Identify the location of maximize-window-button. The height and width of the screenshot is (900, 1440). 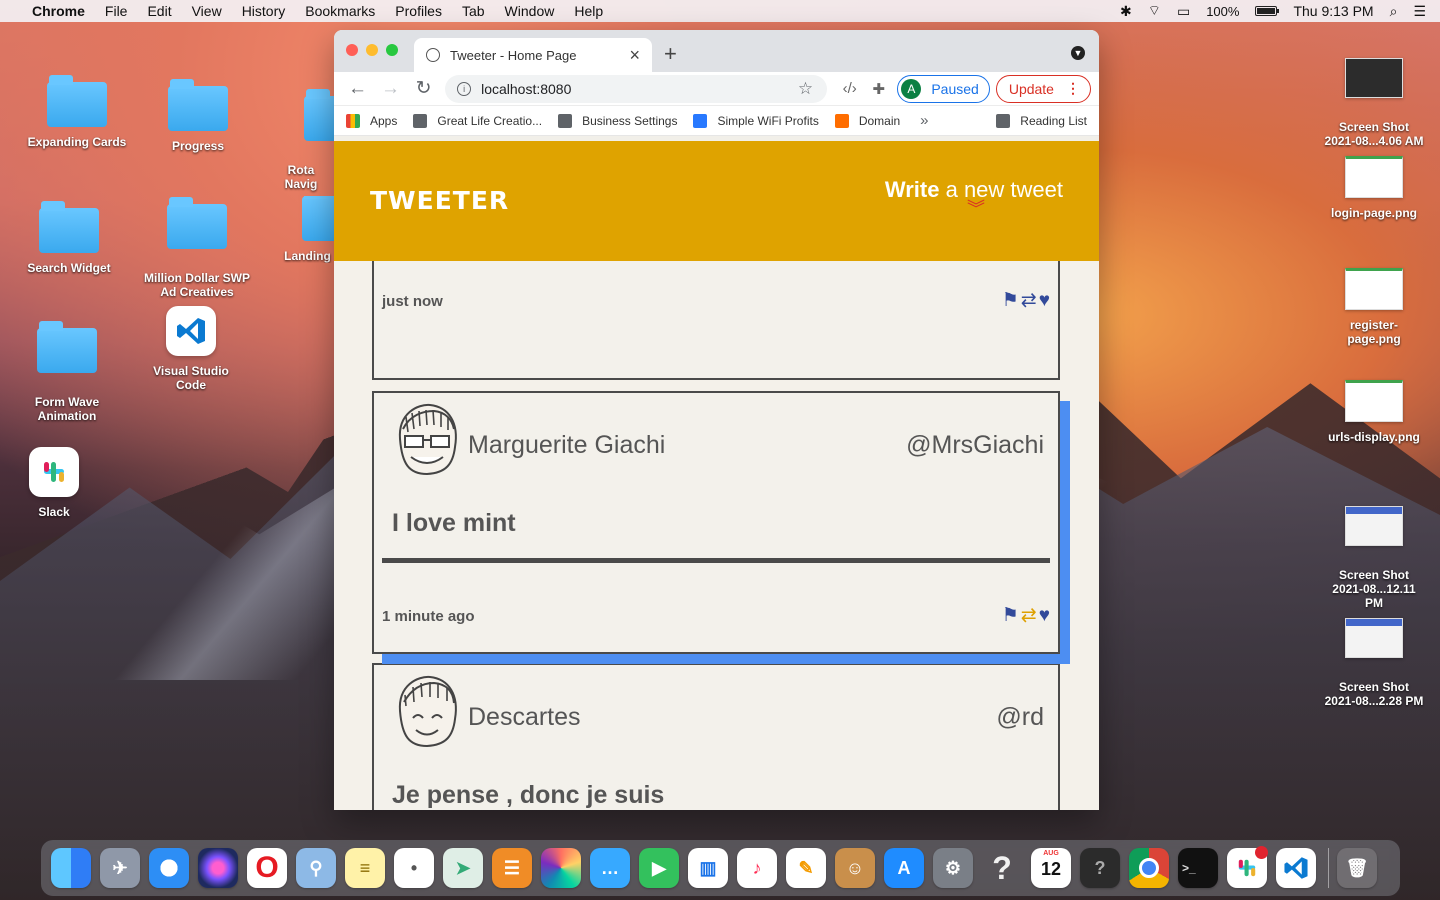
(392, 50).